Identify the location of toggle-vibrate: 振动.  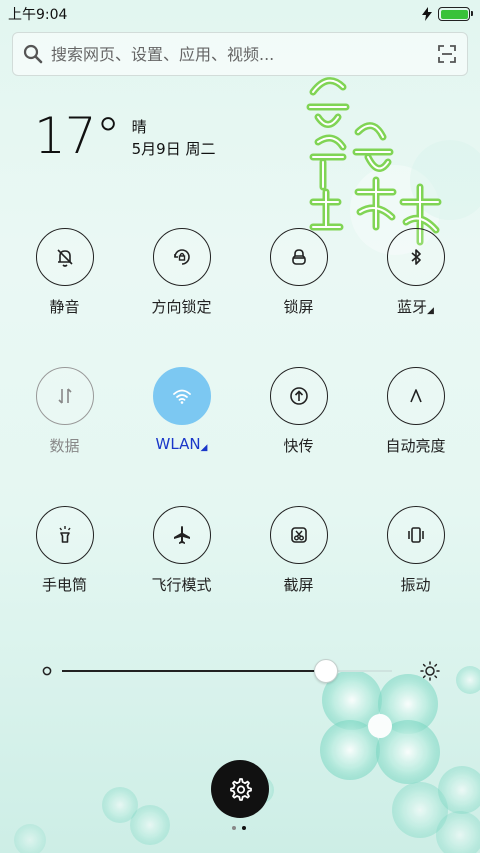
(415, 556).